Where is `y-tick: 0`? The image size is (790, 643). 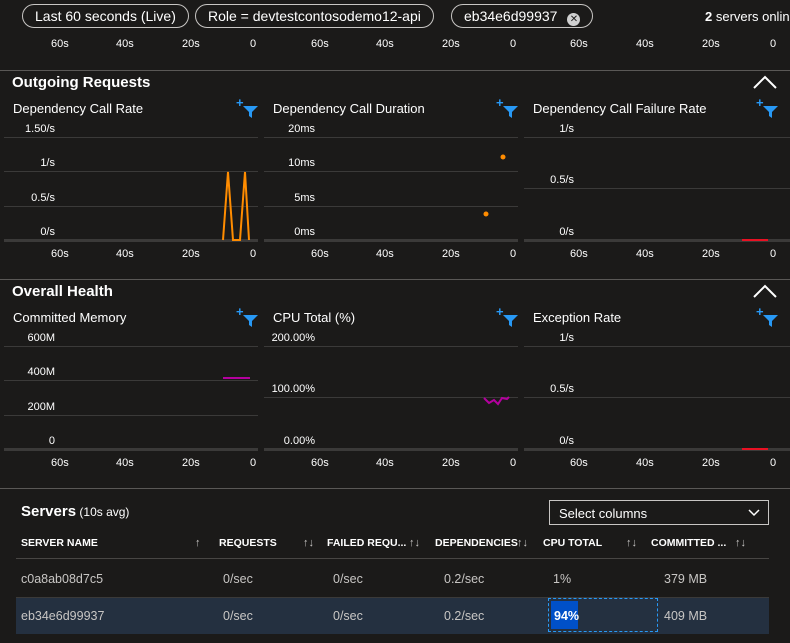 y-tick: 0 is located at coordinates (51, 441).